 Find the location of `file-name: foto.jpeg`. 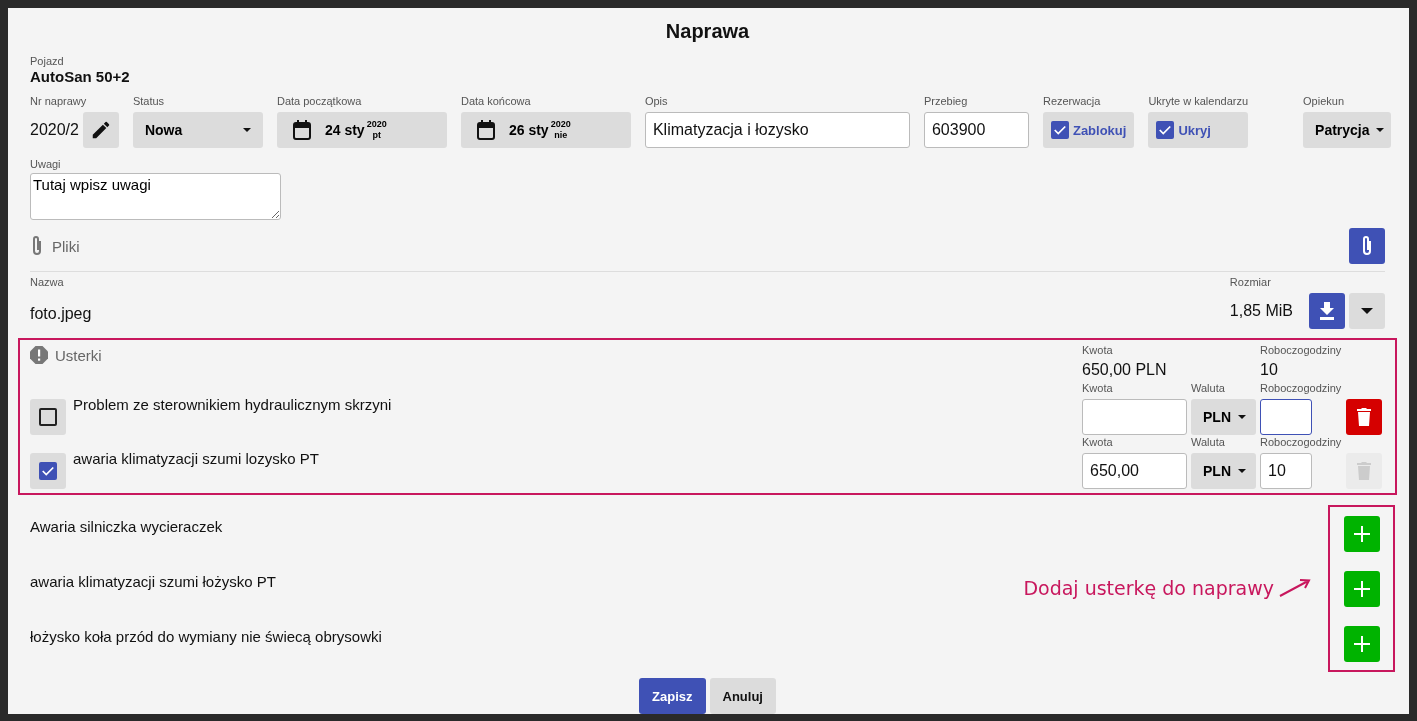

file-name: foto.jpeg is located at coordinates (61, 314).